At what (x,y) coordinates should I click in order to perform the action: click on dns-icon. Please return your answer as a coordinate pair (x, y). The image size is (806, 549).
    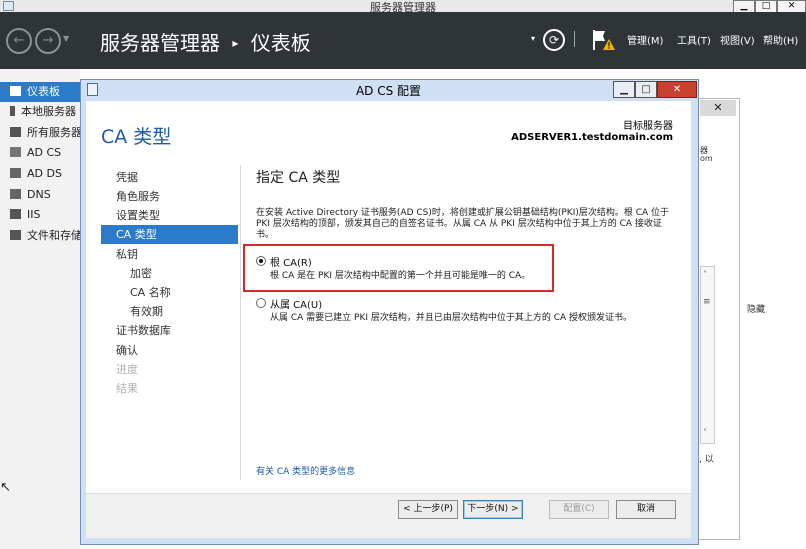
    Looking at the image, I should click on (15, 194).